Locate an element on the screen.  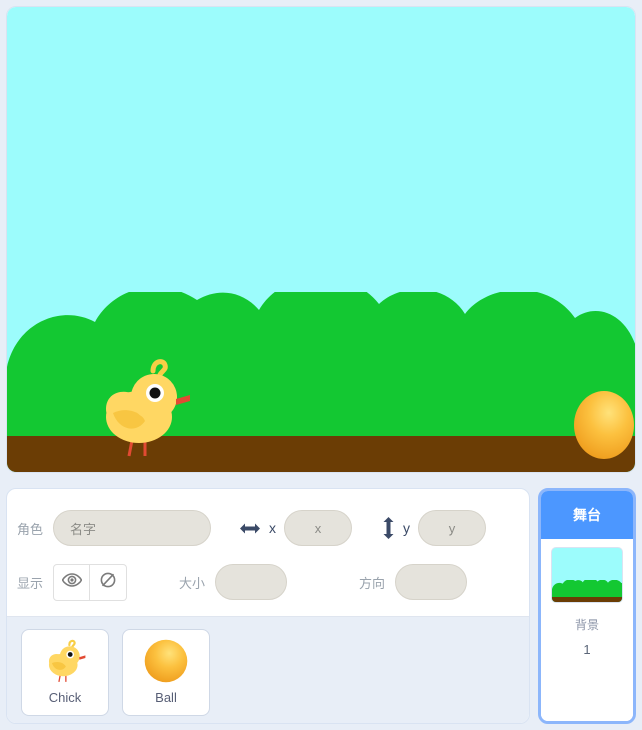
eye-slash-icon is located at coordinates (108, 582).